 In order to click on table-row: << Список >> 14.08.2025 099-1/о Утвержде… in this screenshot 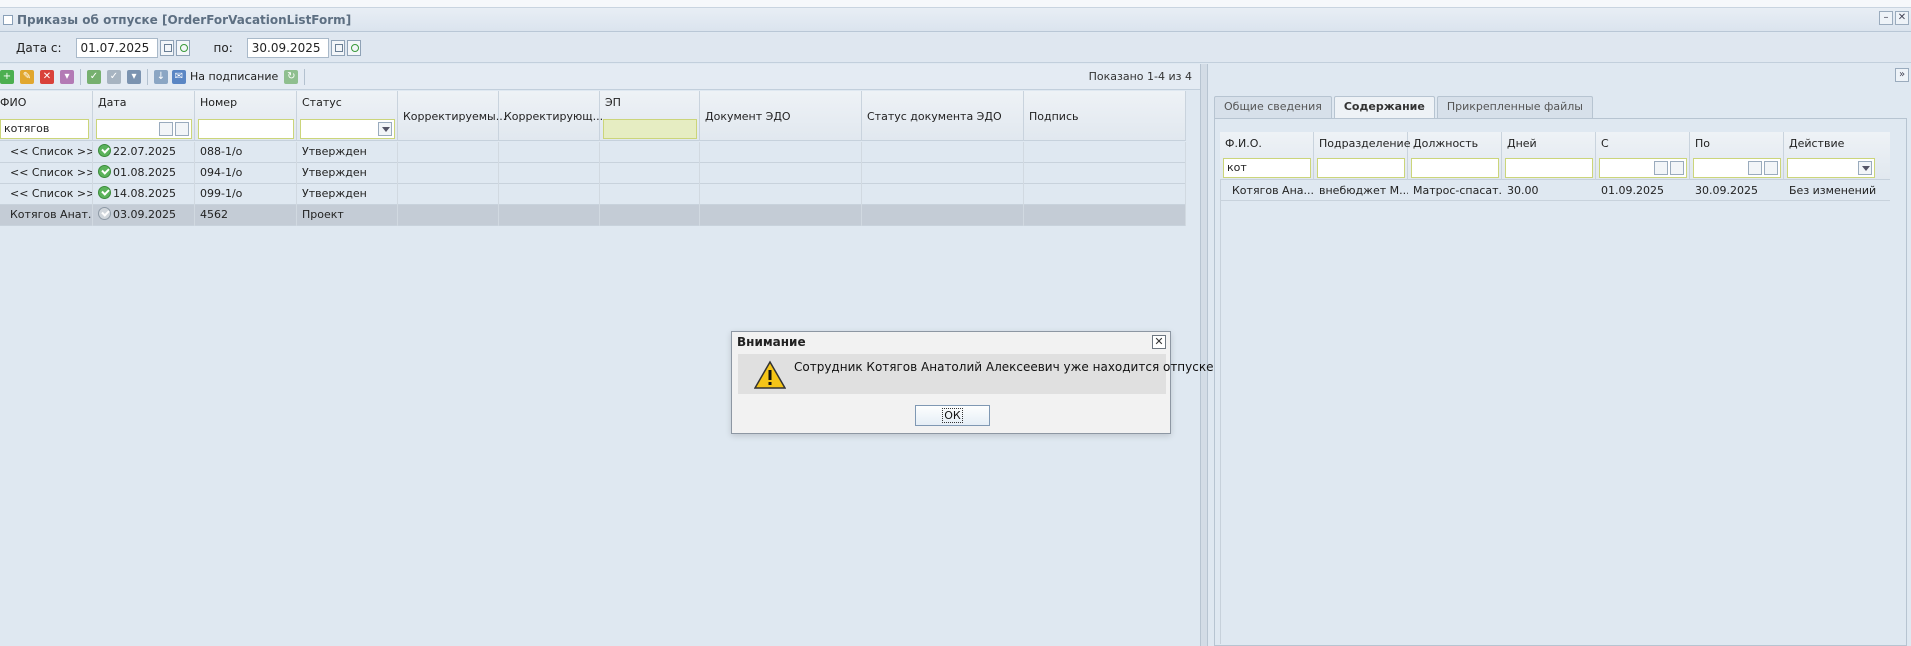, I will do `click(593, 194)`.